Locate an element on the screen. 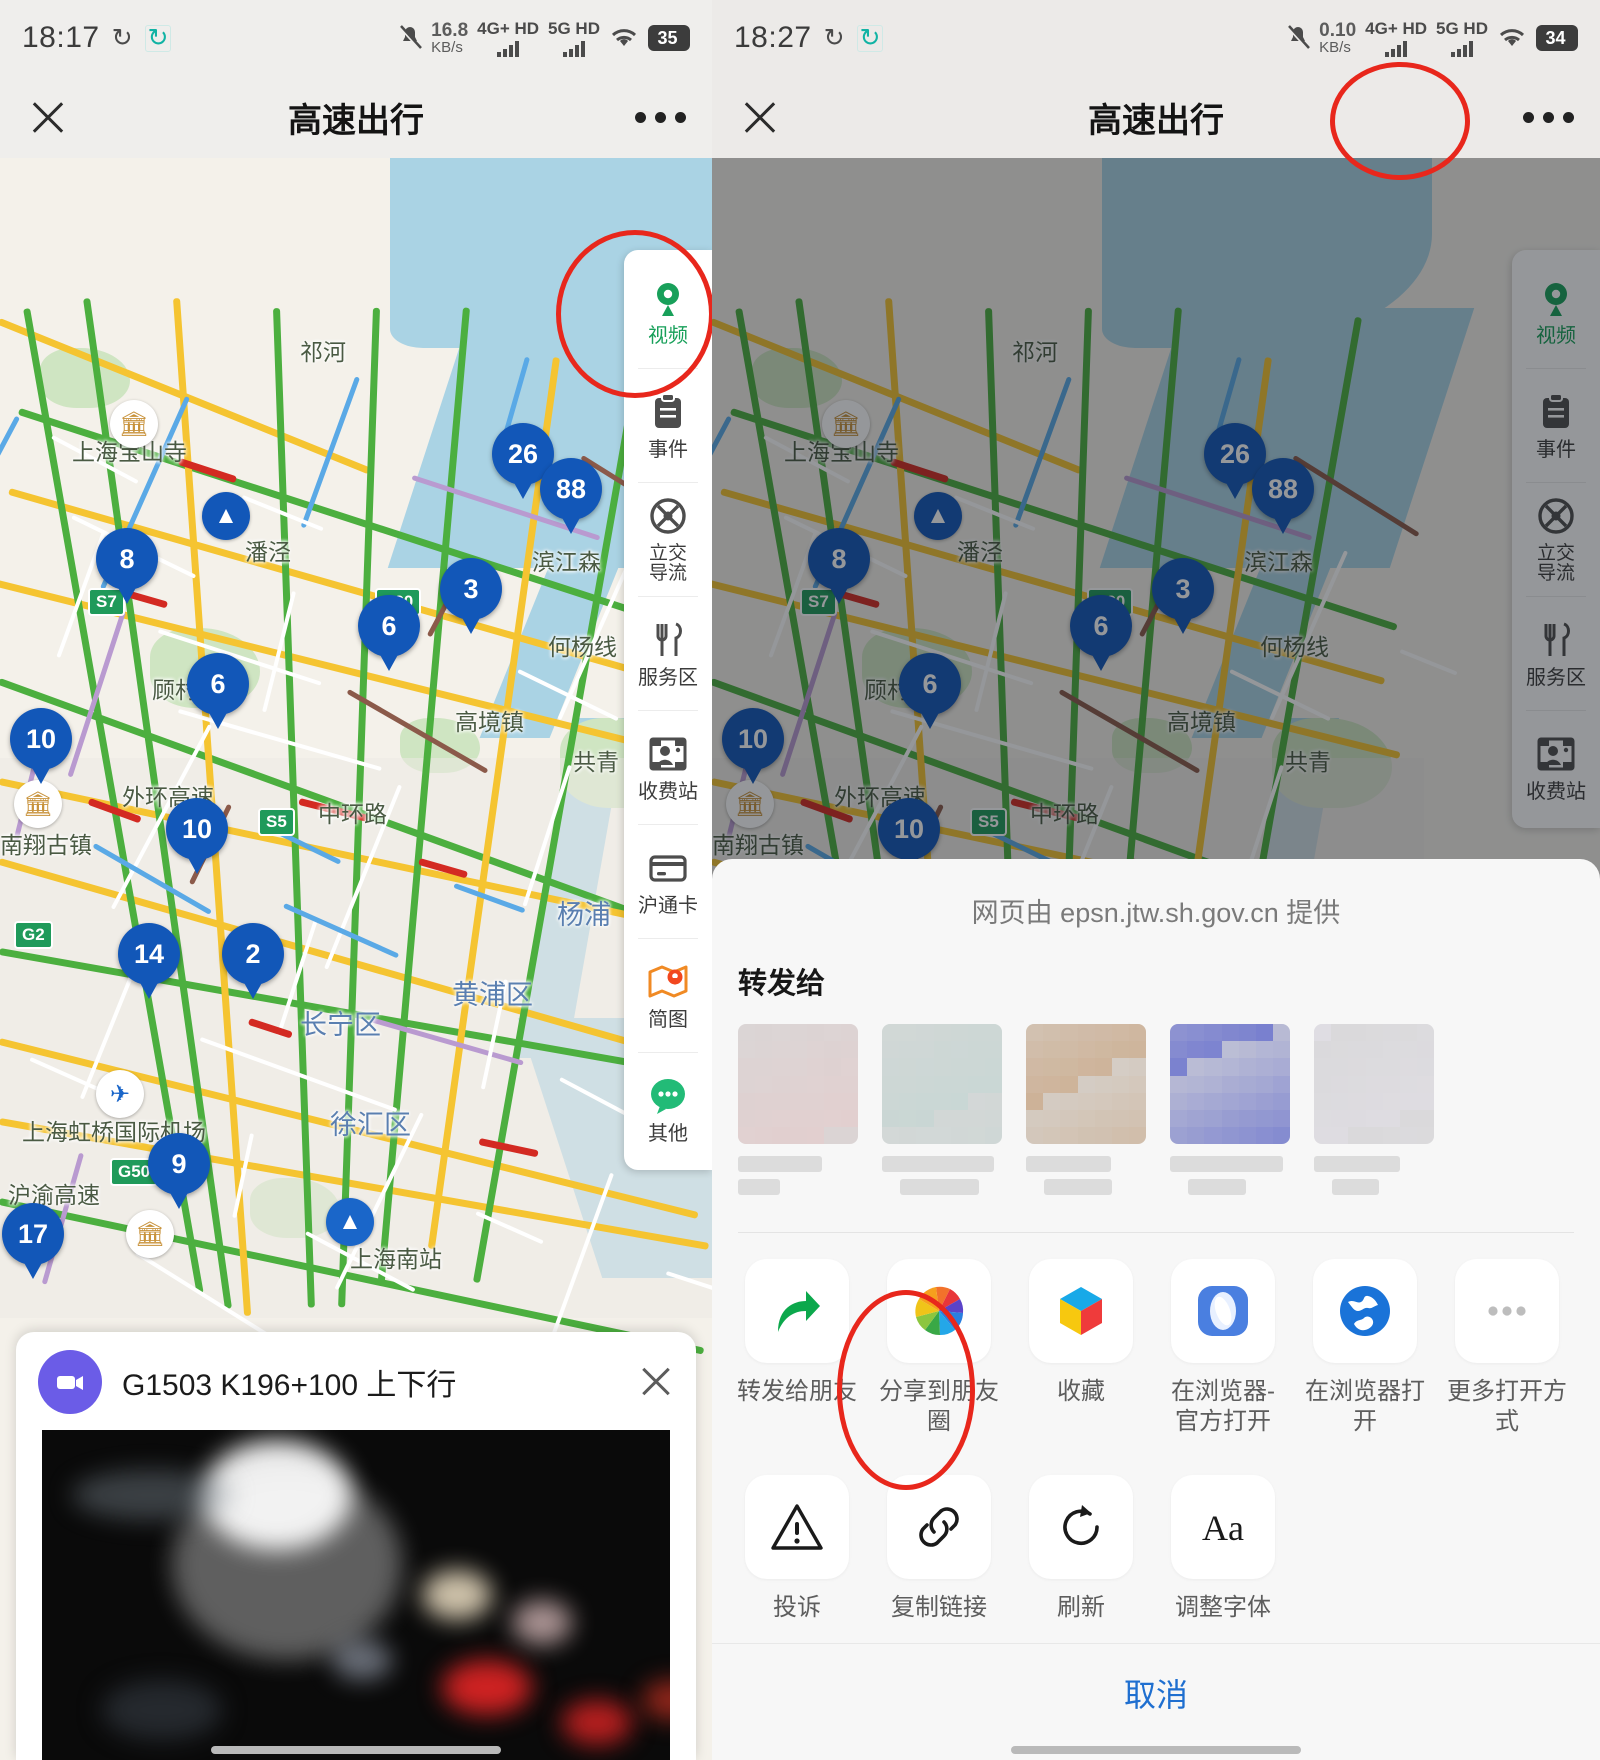 The width and height of the screenshot is (1600, 1760). sync-icon: ↻ is located at coordinates (158, 38).